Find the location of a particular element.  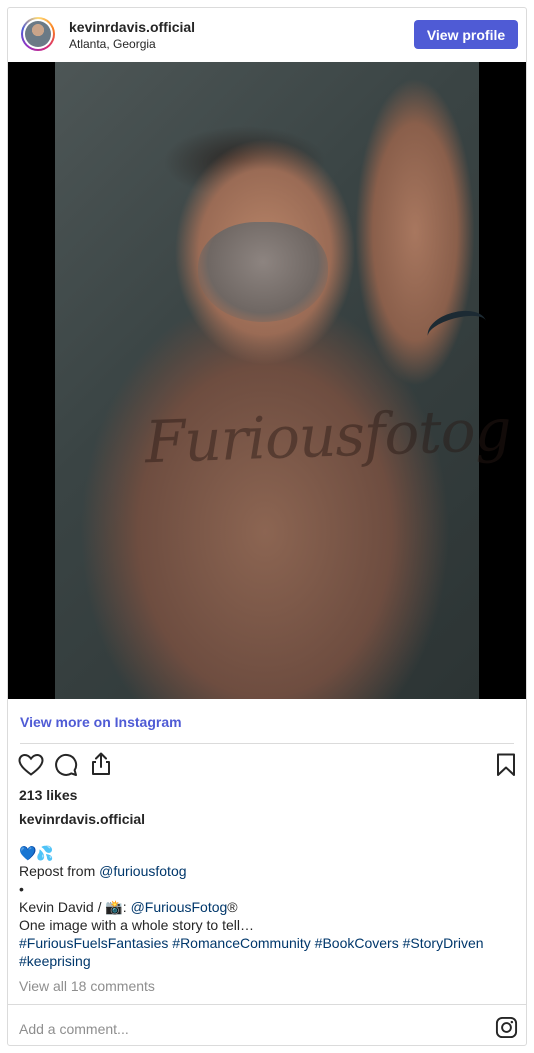

avatar-image is located at coordinates (38, 34).